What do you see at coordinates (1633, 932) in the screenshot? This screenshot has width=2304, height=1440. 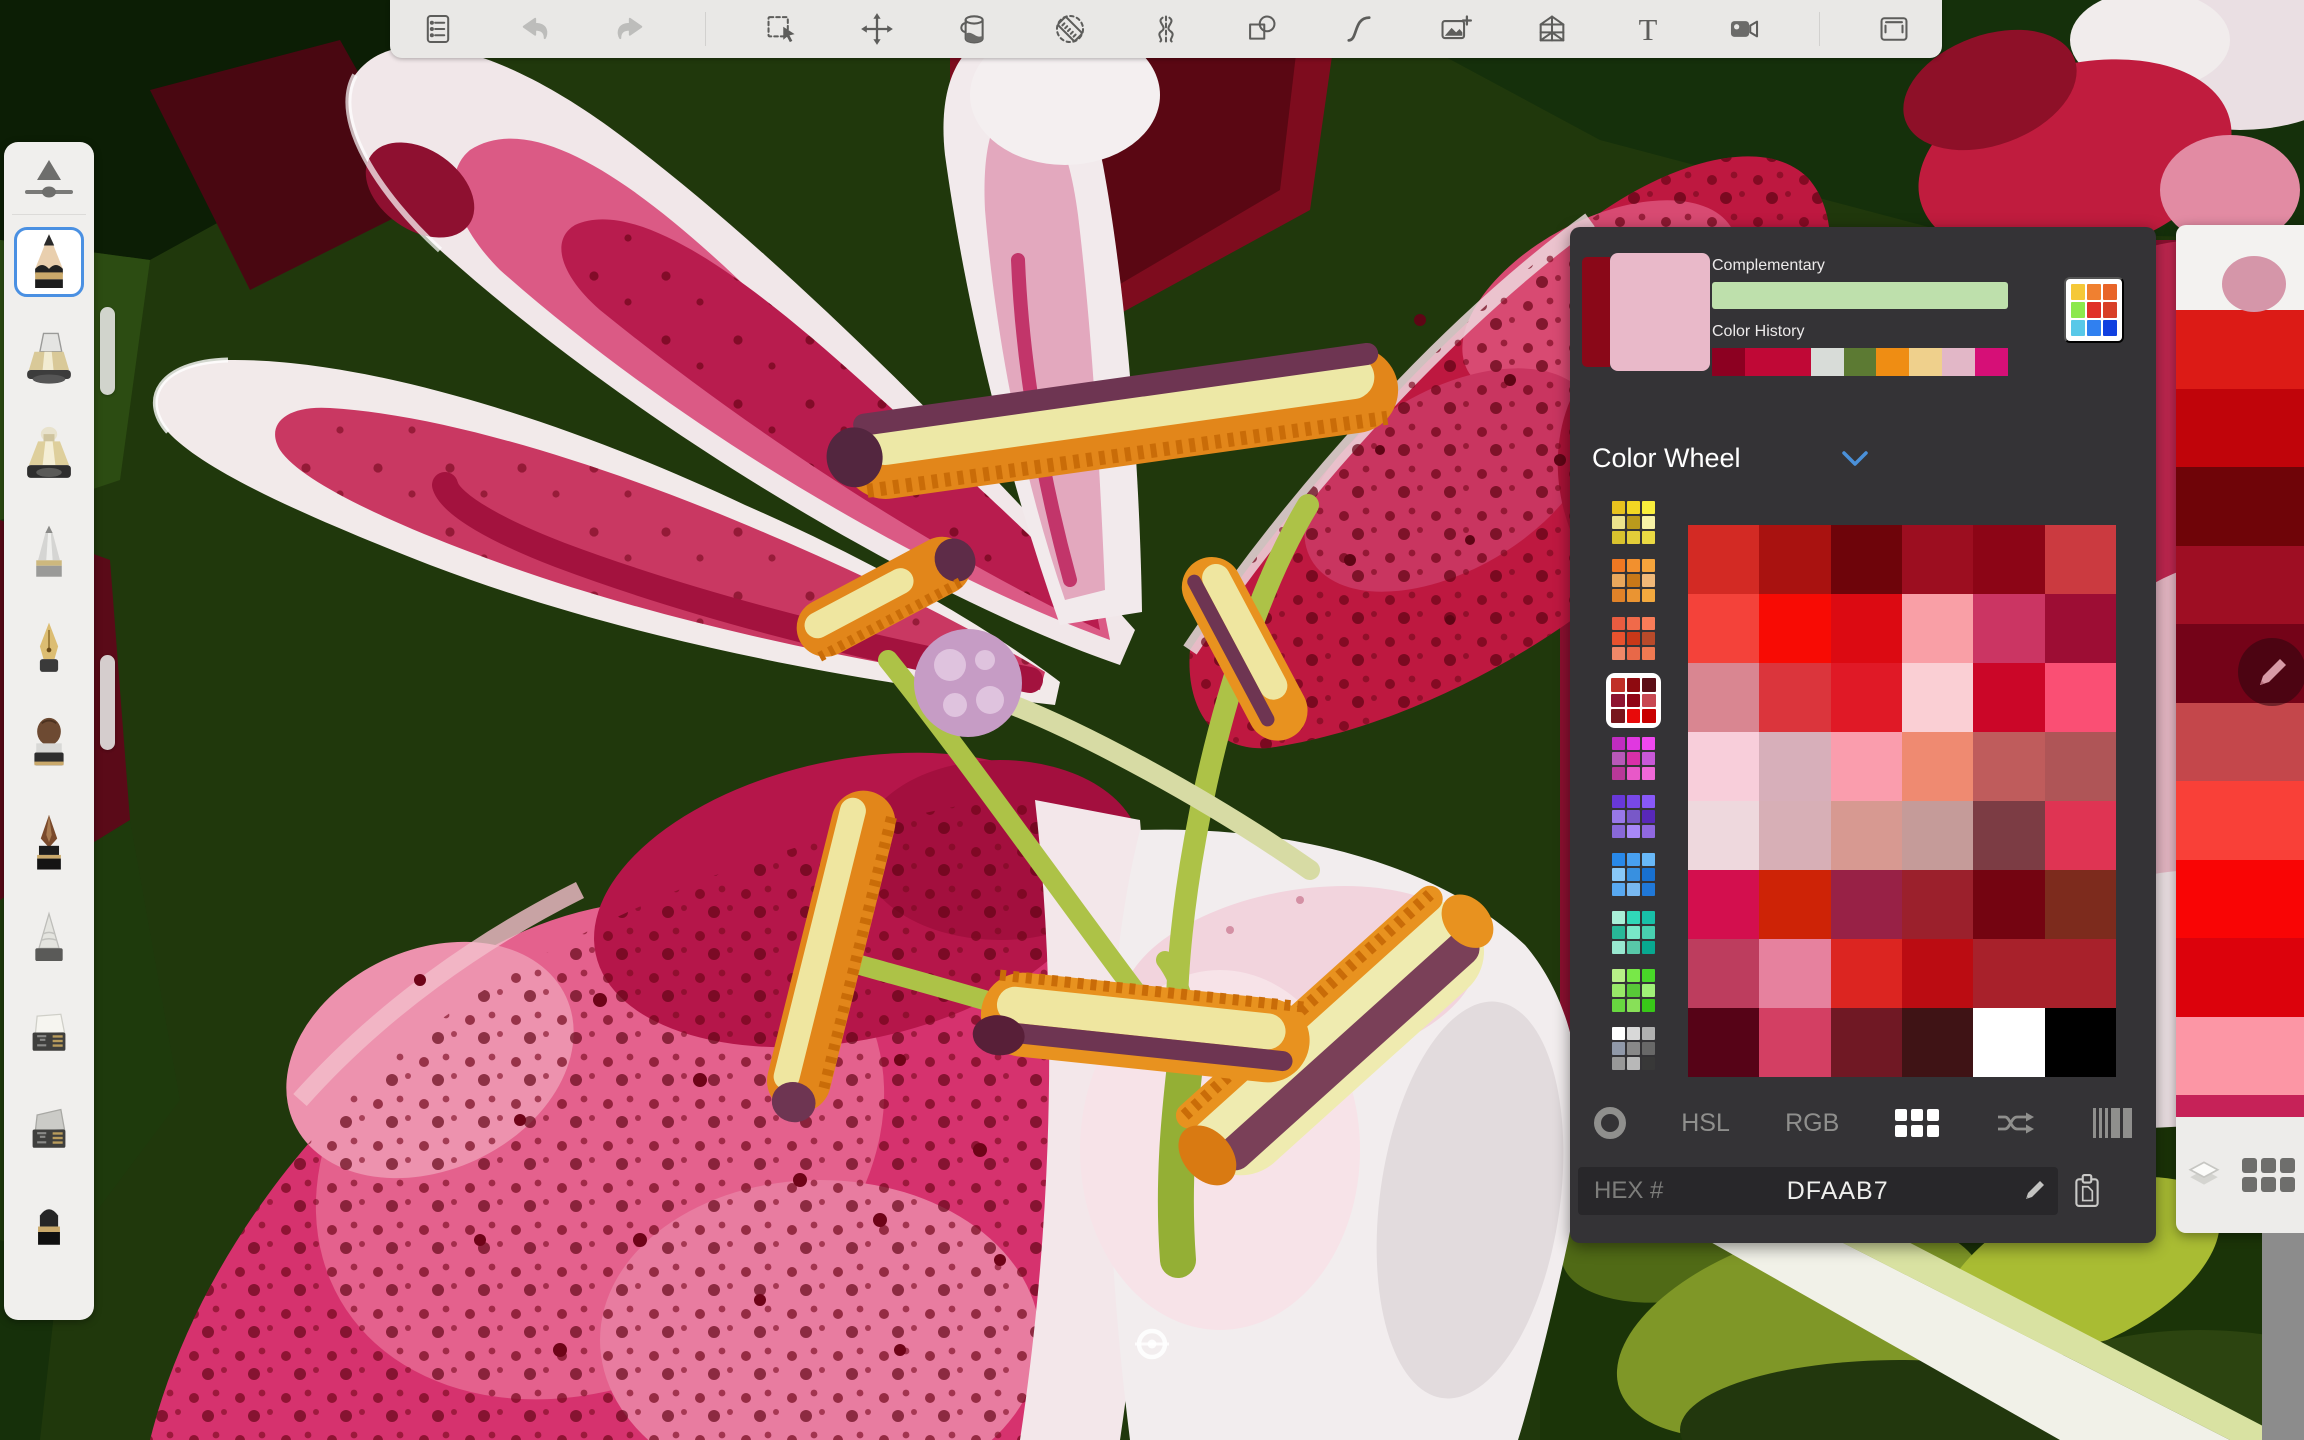 I see `palette-teal` at bounding box center [1633, 932].